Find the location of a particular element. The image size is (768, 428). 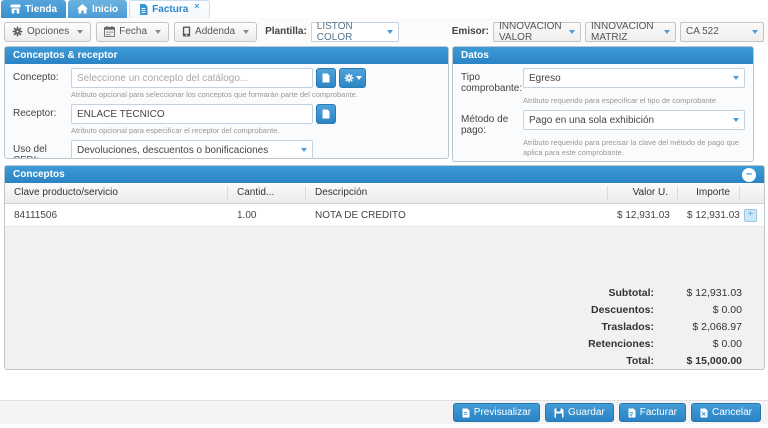

total-label: Subtotal: is located at coordinates (631, 292).